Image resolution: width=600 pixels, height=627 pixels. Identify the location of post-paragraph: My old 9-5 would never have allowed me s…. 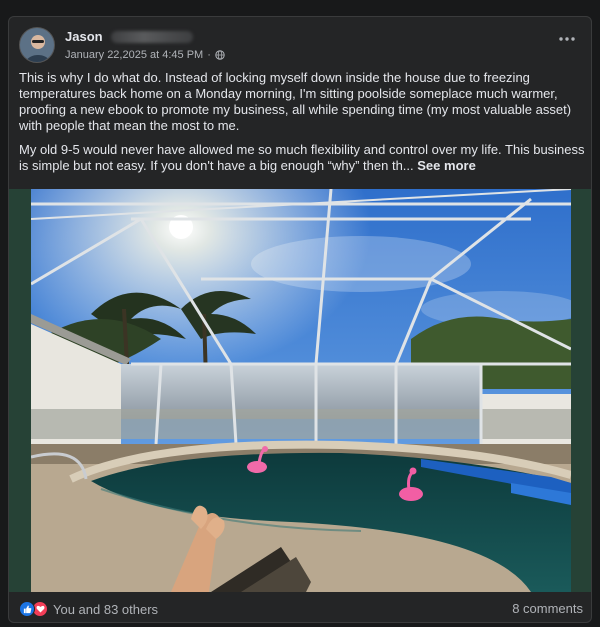
(302, 158).